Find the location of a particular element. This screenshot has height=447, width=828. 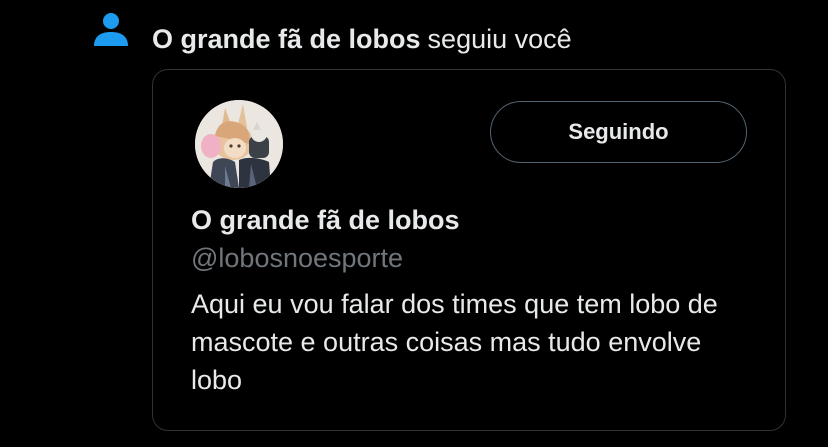

wolf-avatar-image is located at coordinates (239, 144).